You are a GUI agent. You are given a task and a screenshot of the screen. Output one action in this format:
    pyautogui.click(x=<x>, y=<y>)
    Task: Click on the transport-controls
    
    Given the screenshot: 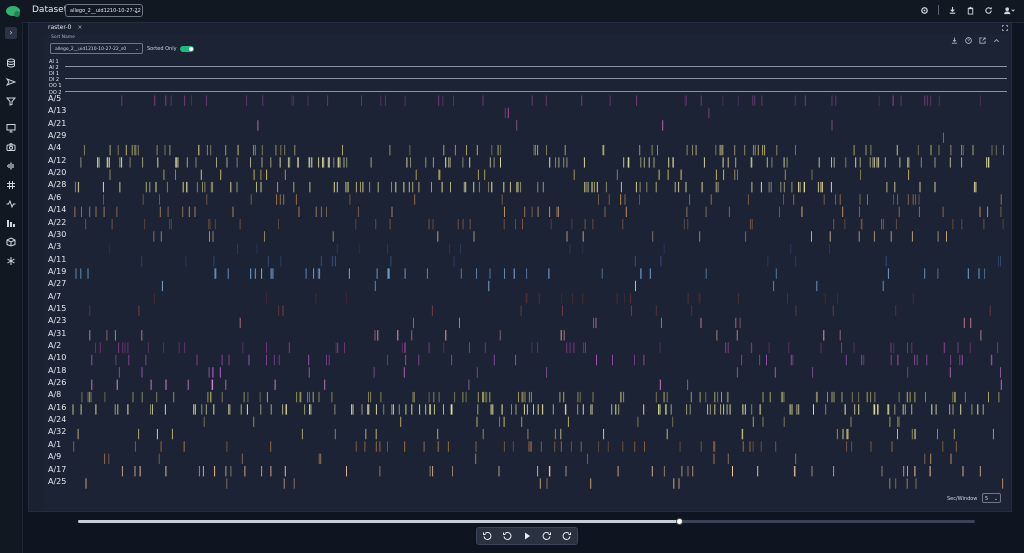 What is the action you would take?
    pyautogui.click(x=527, y=536)
    